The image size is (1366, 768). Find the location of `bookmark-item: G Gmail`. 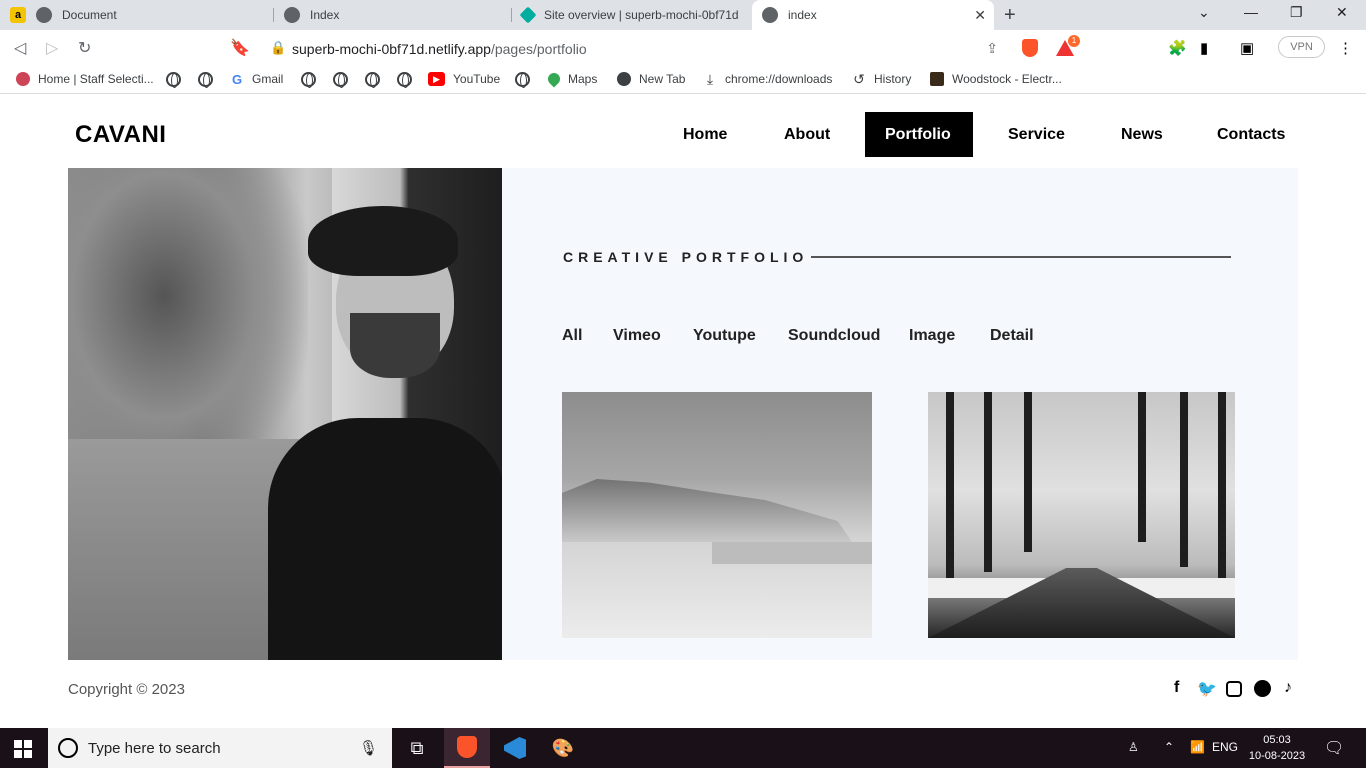

bookmark-item: G Gmail is located at coordinates (256, 79).